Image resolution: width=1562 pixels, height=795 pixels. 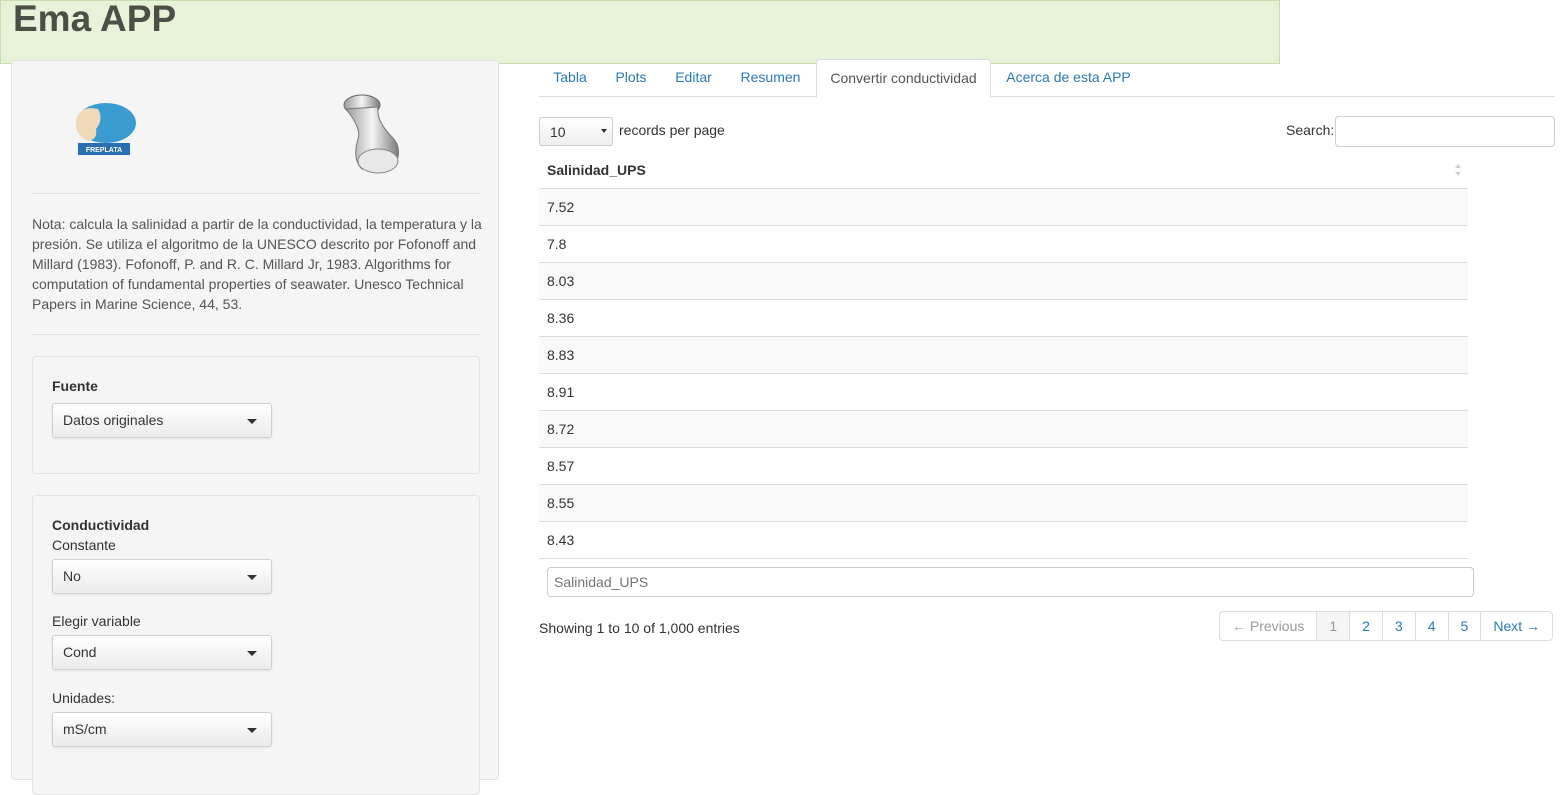 What do you see at coordinates (105, 129) in the screenshot?
I see `freplata-logo: FREPLATA` at bounding box center [105, 129].